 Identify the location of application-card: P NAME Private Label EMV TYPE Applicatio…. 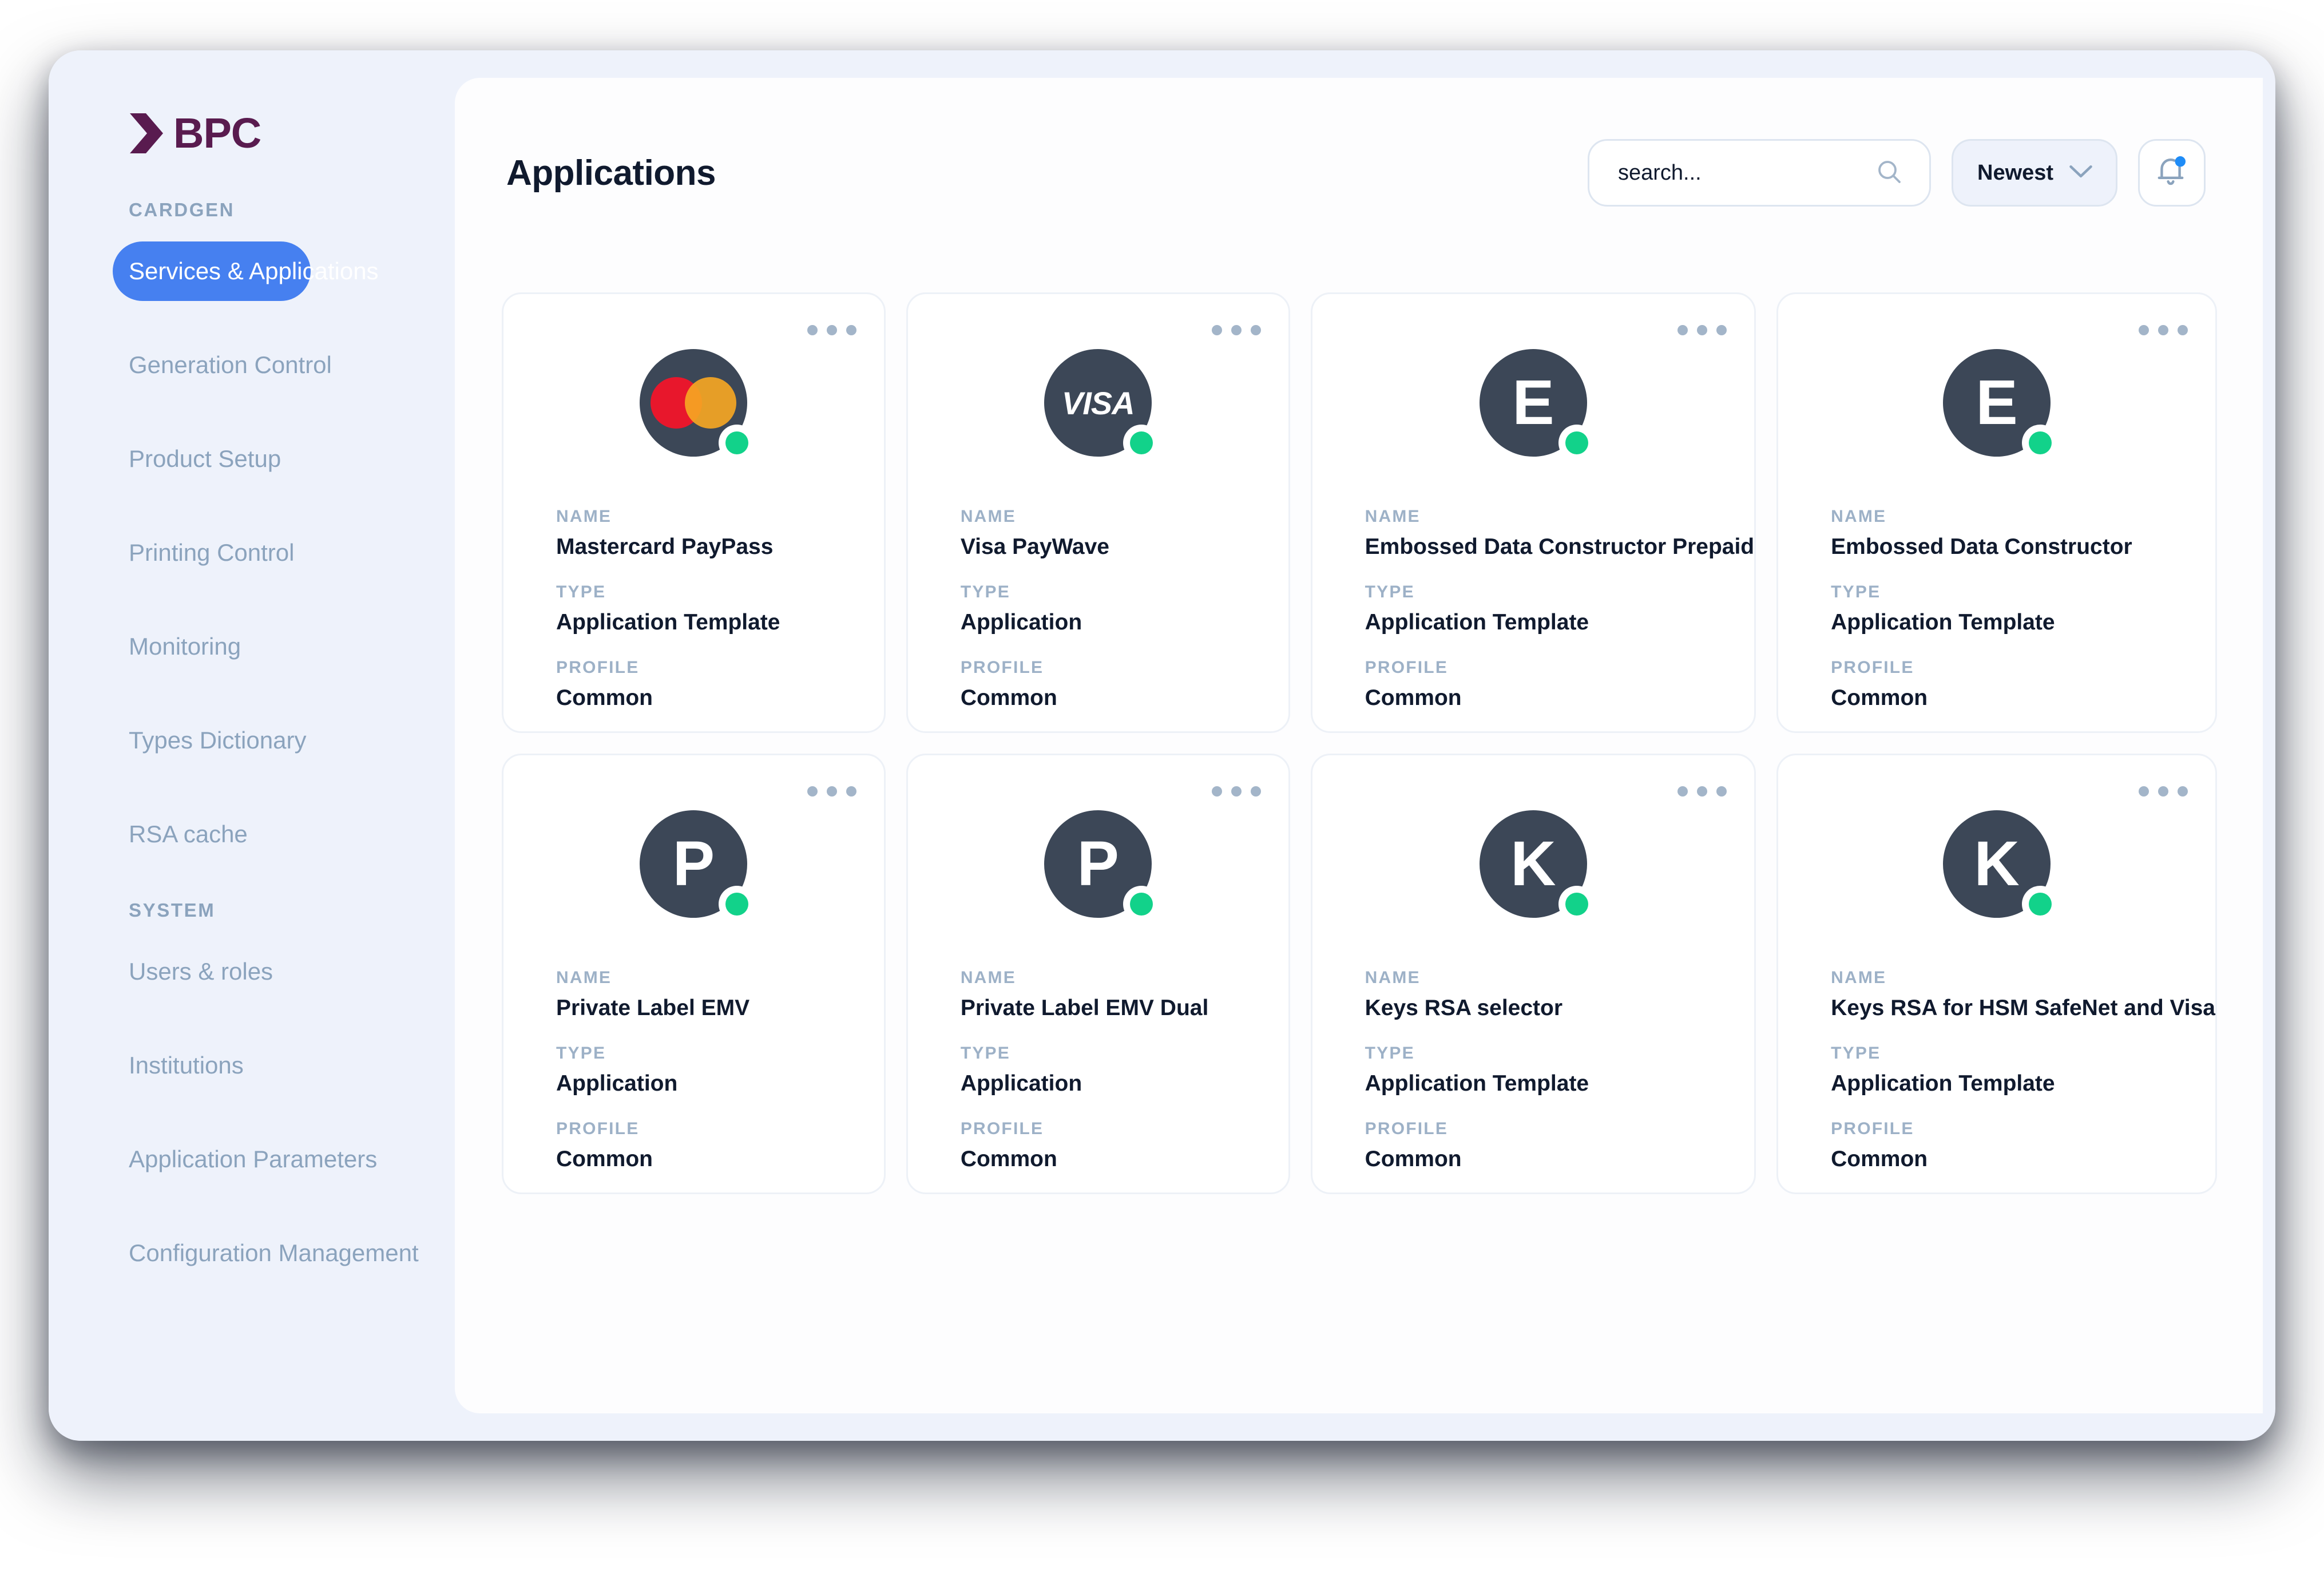
(694, 974).